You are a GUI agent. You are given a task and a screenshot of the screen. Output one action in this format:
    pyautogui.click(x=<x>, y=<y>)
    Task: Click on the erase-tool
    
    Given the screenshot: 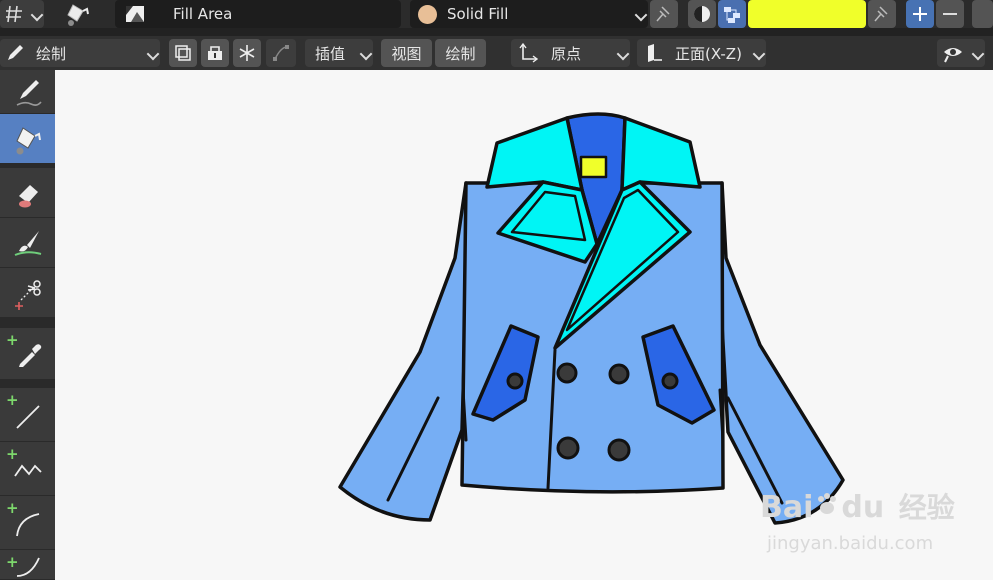 What is the action you would take?
    pyautogui.click(x=27, y=193)
    